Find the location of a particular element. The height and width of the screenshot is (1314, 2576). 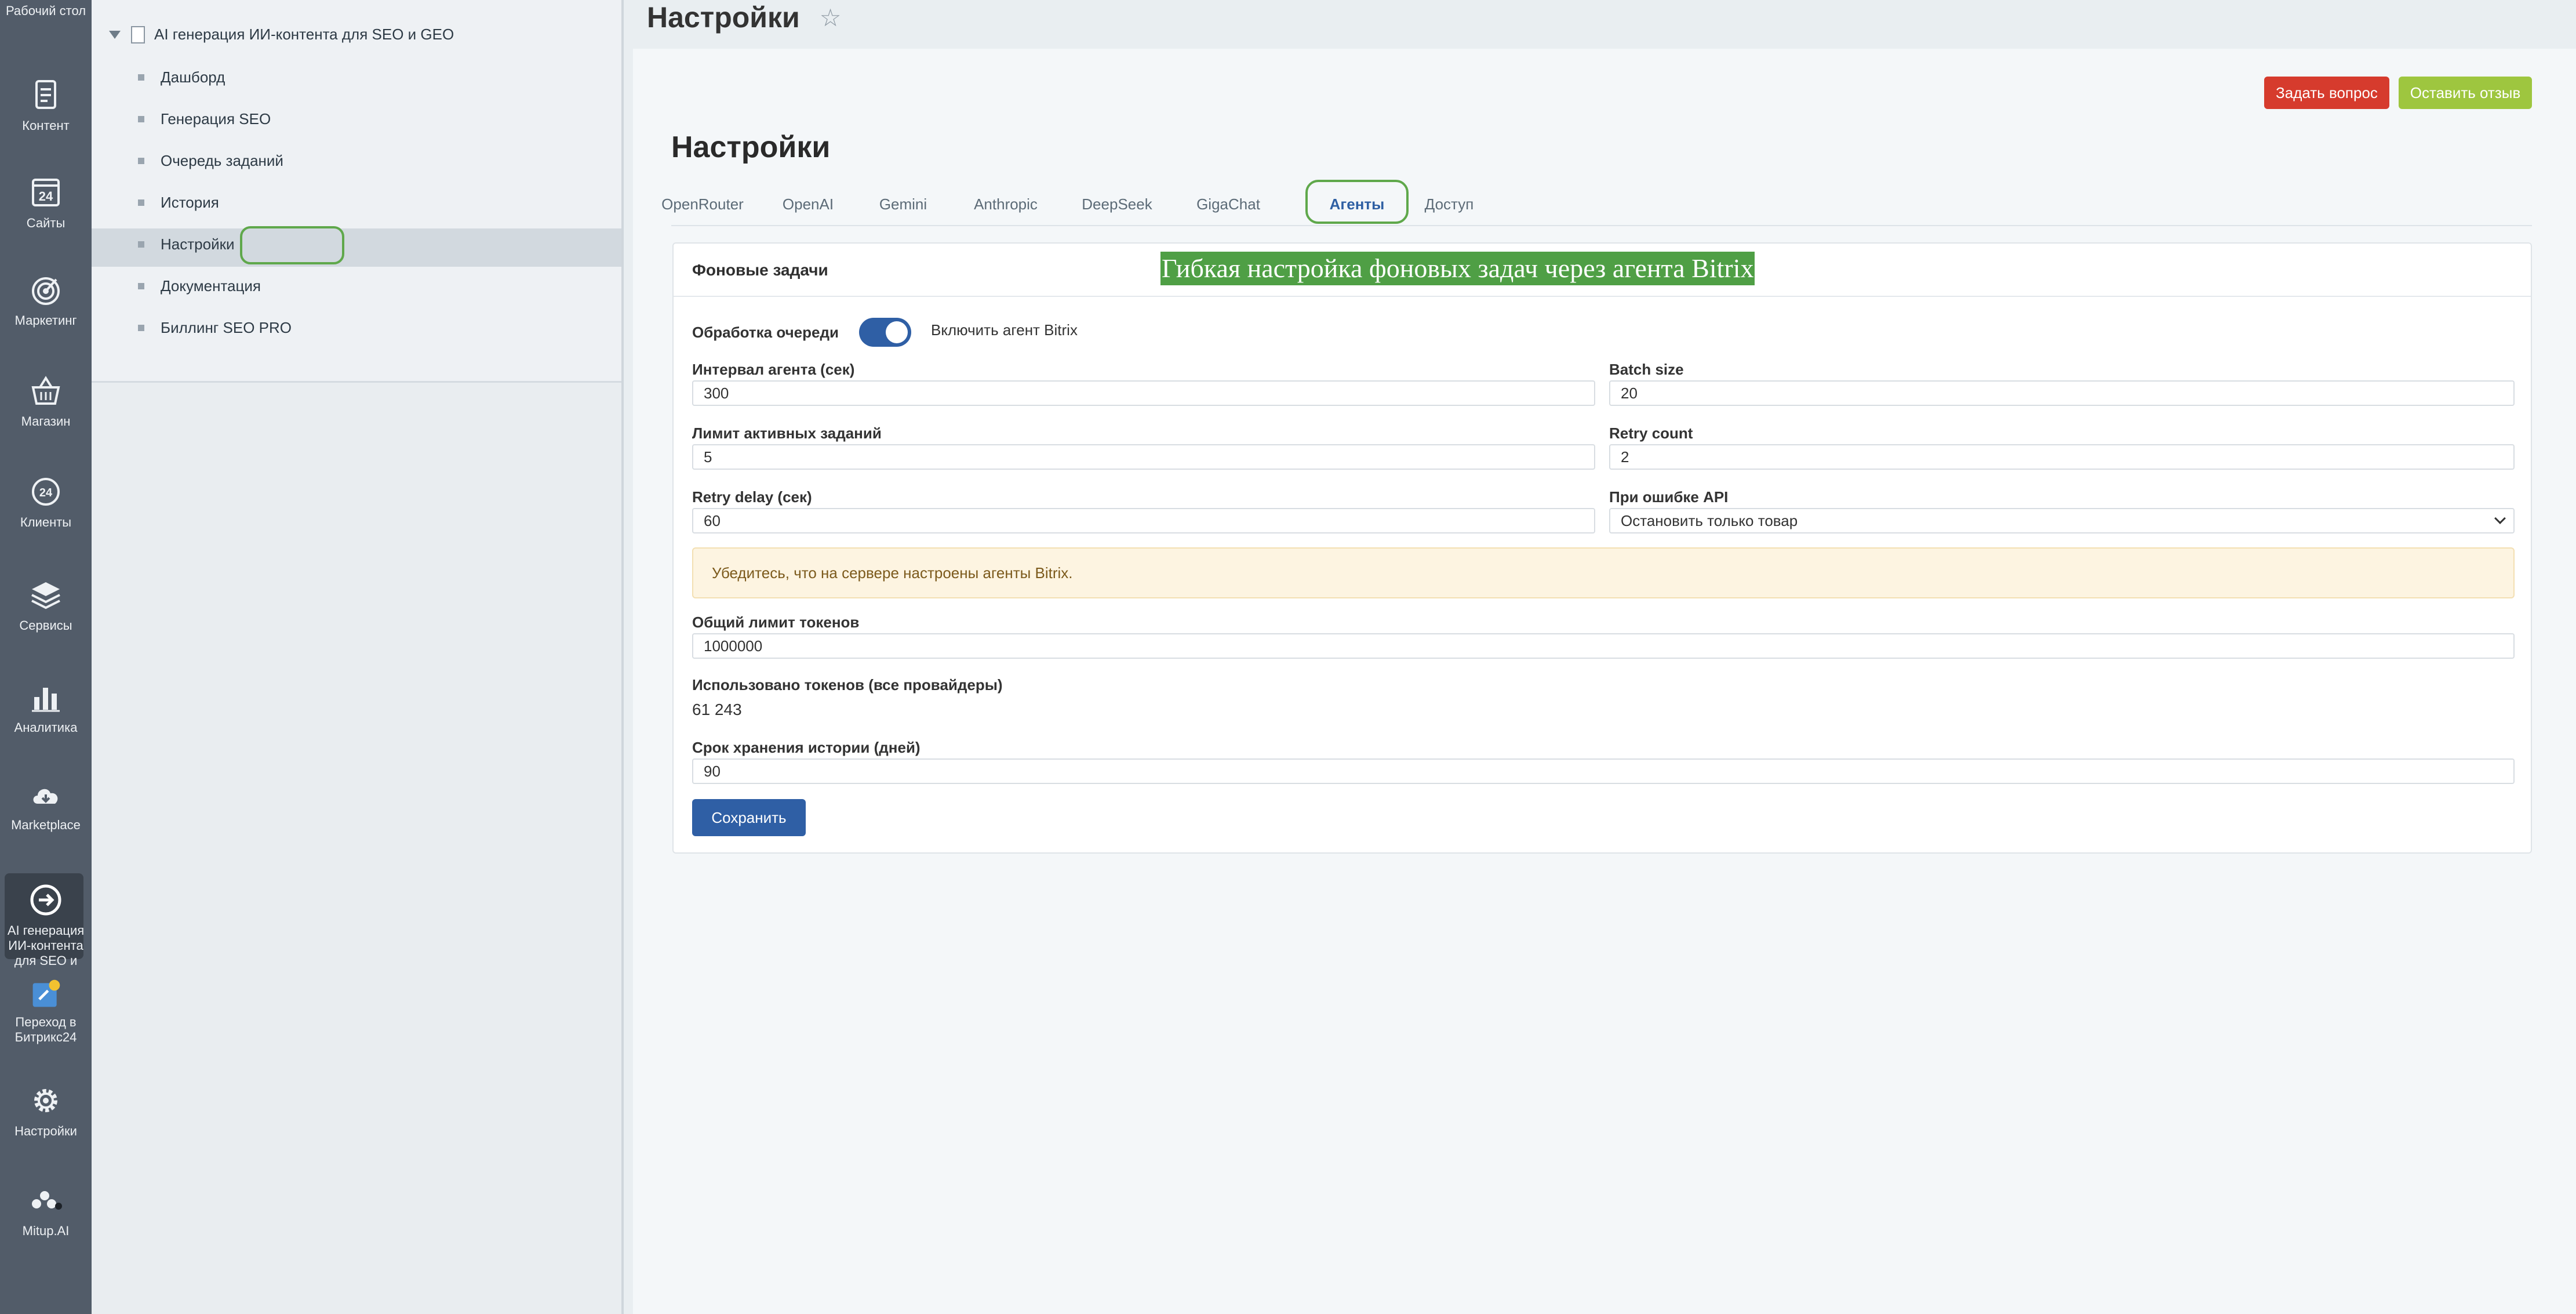

tree-item-billing: Биллинг SEO PRO is located at coordinates (215, 328).